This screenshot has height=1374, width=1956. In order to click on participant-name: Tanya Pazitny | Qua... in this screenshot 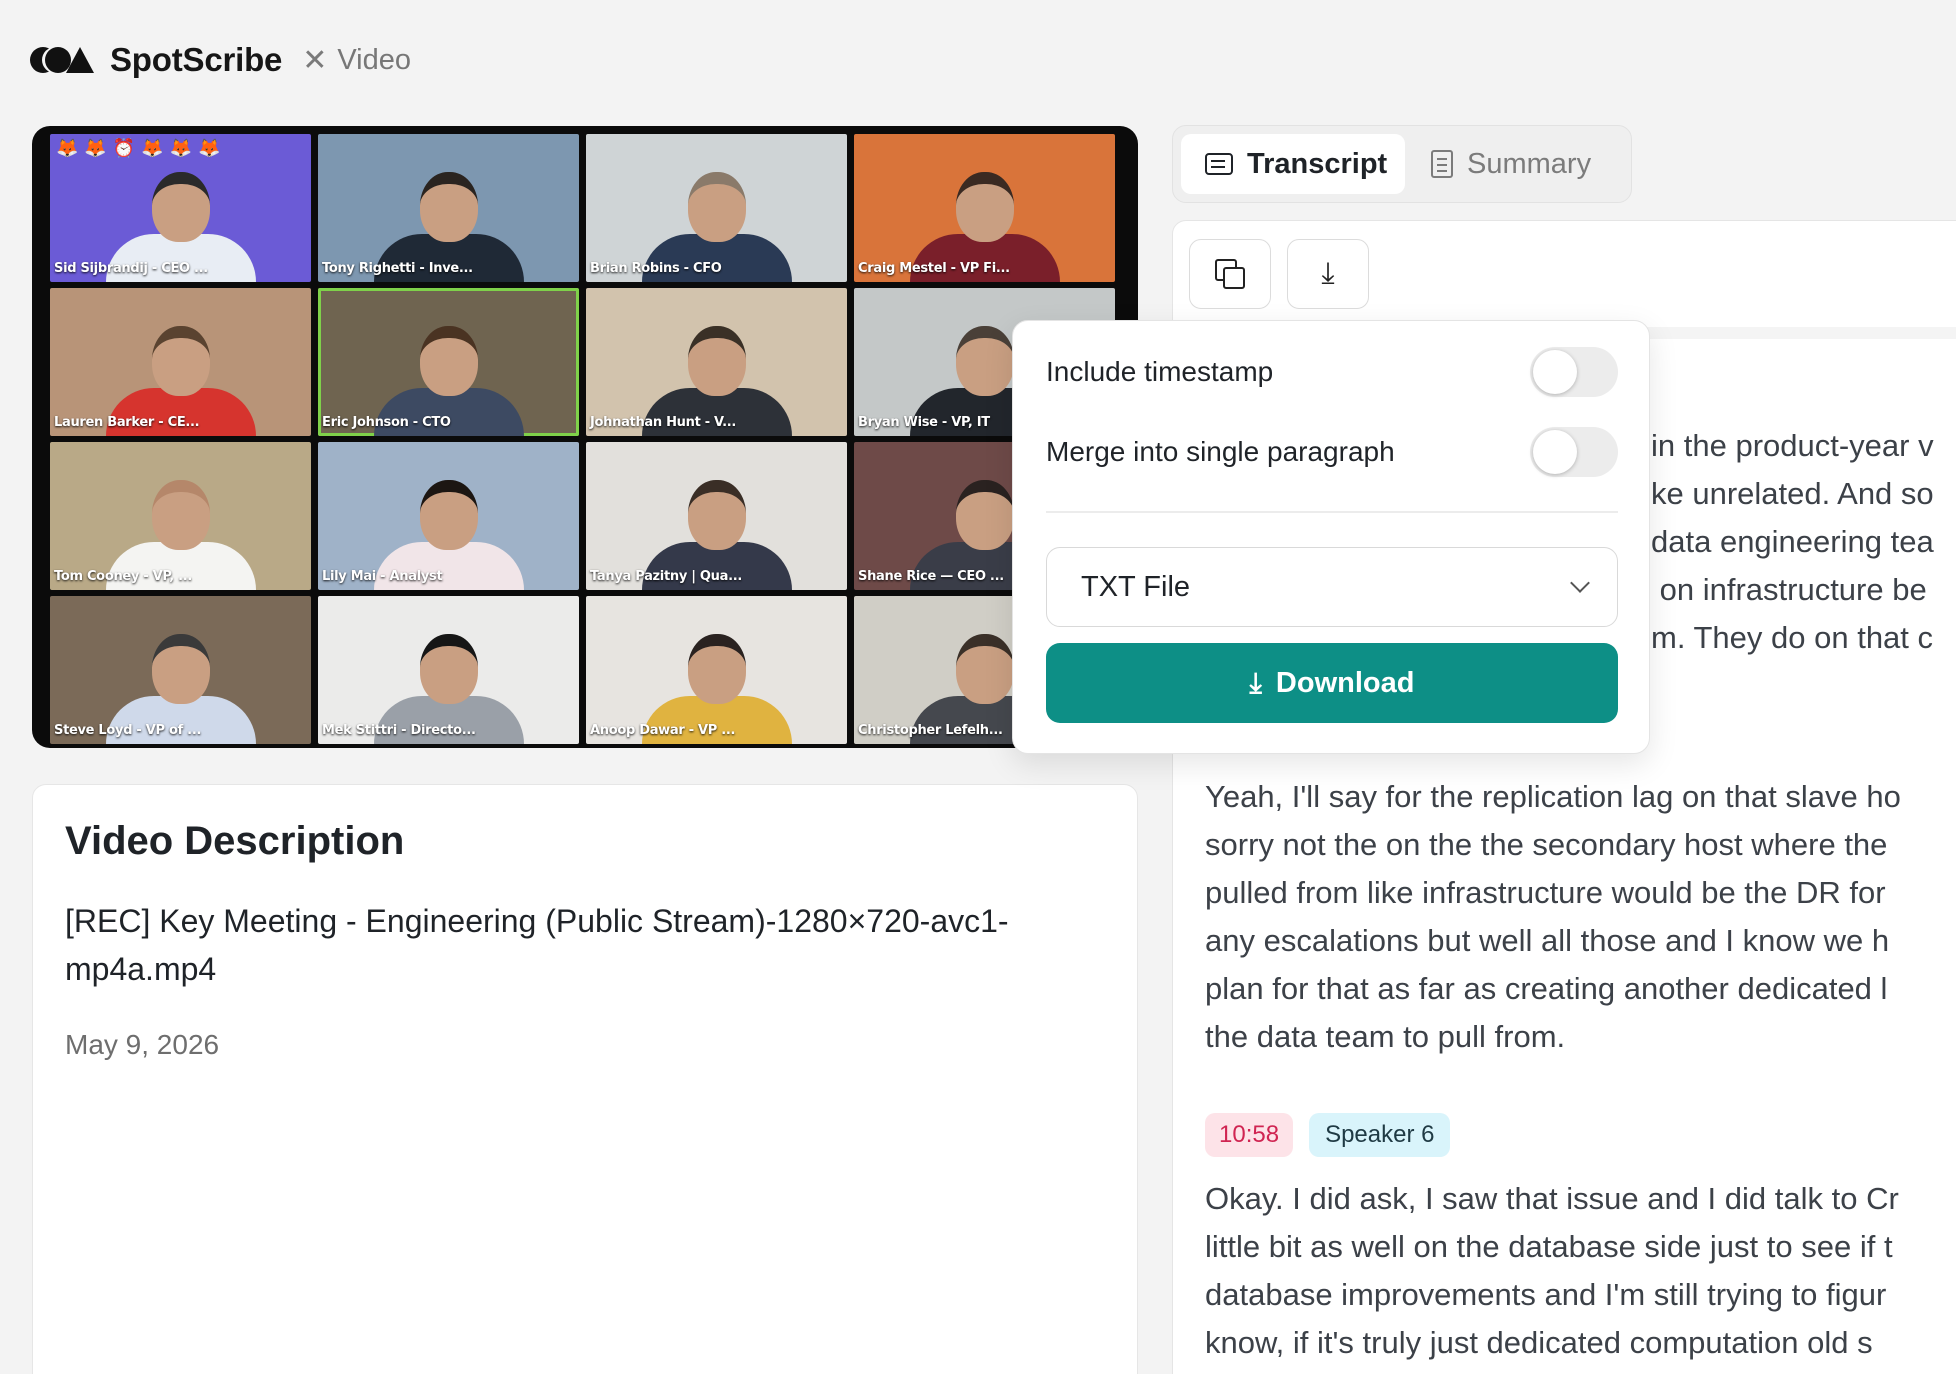, I will do `click(666, 576)`.